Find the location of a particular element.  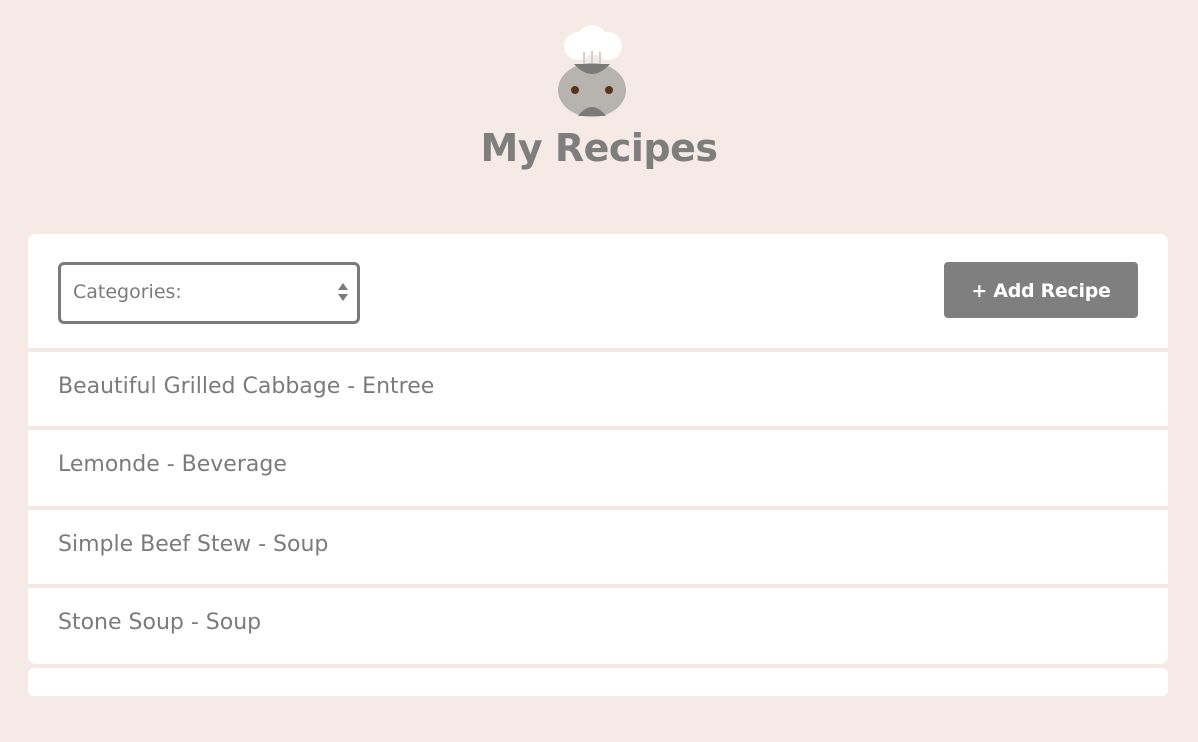

category-select-value: Categories: is located at coordinates (127, 292).